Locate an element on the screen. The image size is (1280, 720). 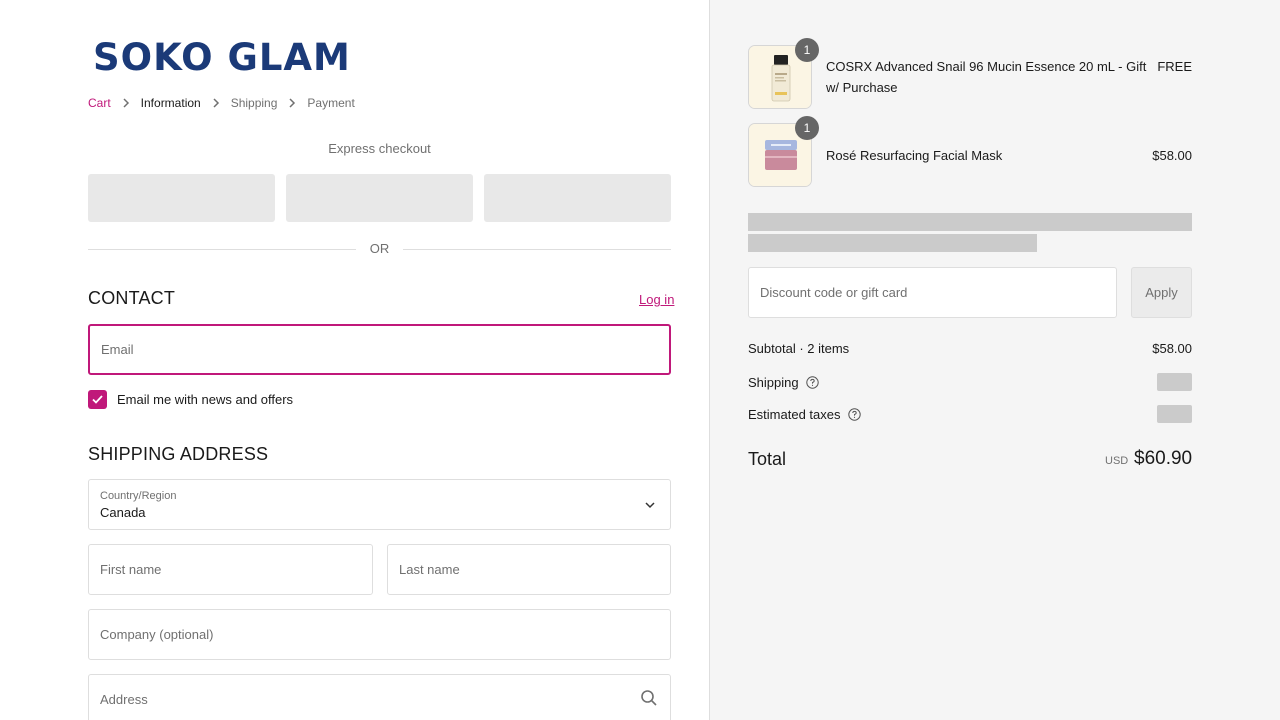
email-field-container is located at coordinates (379, 349).